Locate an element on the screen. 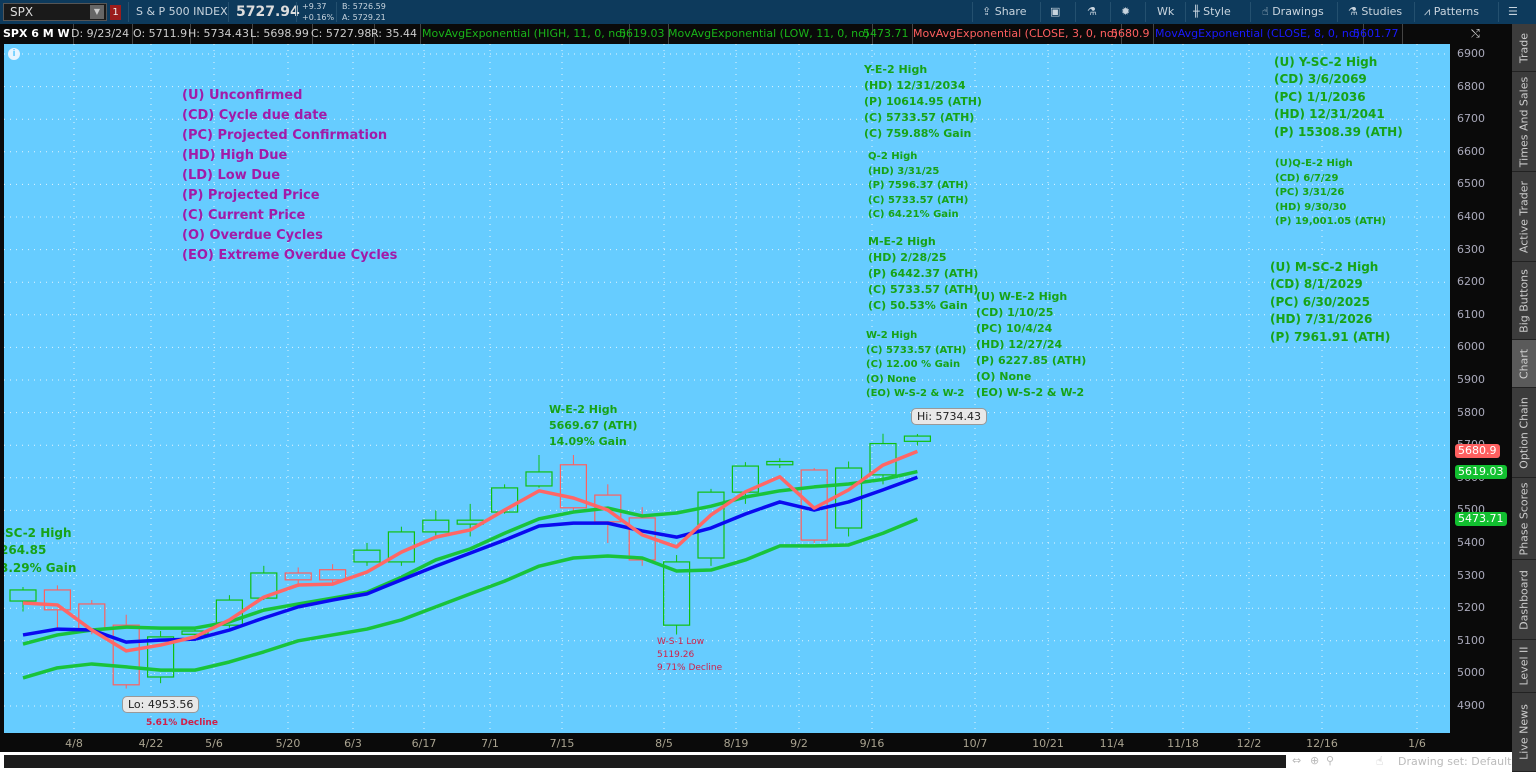  study-label: MovAvgExponential (LOW, 11, 0, no) is located at coordinates (769, 34).